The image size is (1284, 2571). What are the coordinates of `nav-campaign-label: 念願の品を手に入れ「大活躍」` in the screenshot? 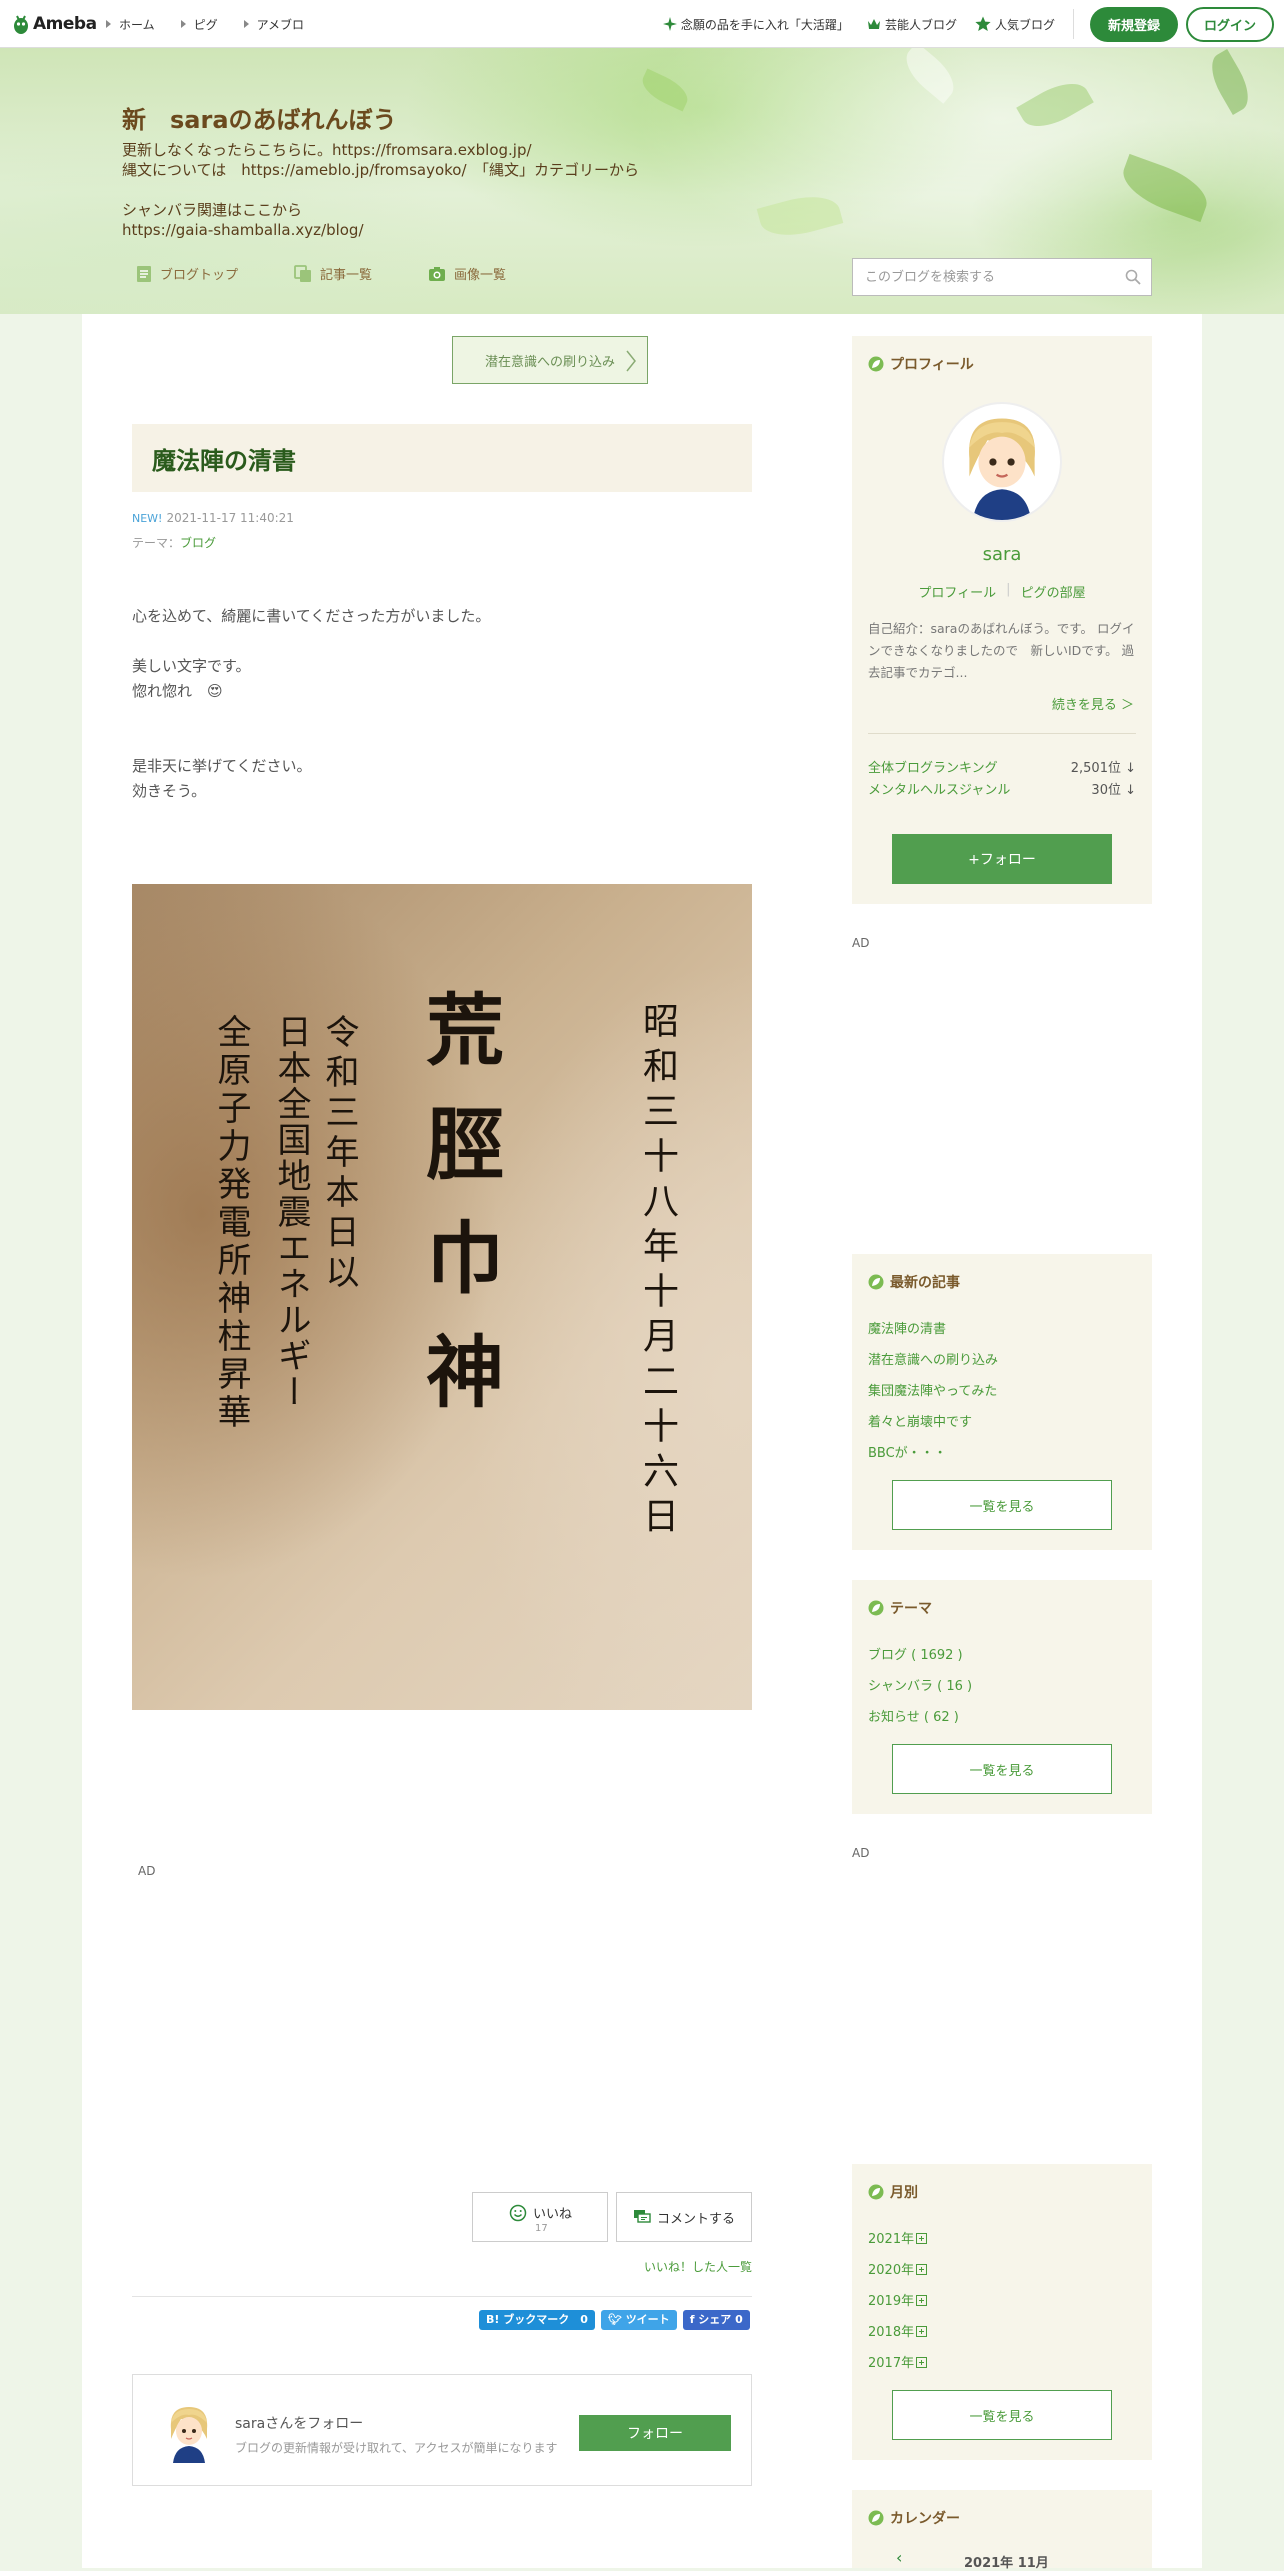 It's located at (764, 24).